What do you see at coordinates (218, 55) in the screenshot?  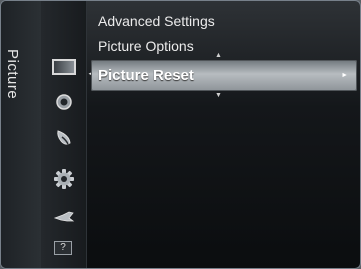 I see `up-arrow-icon: ▲` at bounding box center [218, 55].